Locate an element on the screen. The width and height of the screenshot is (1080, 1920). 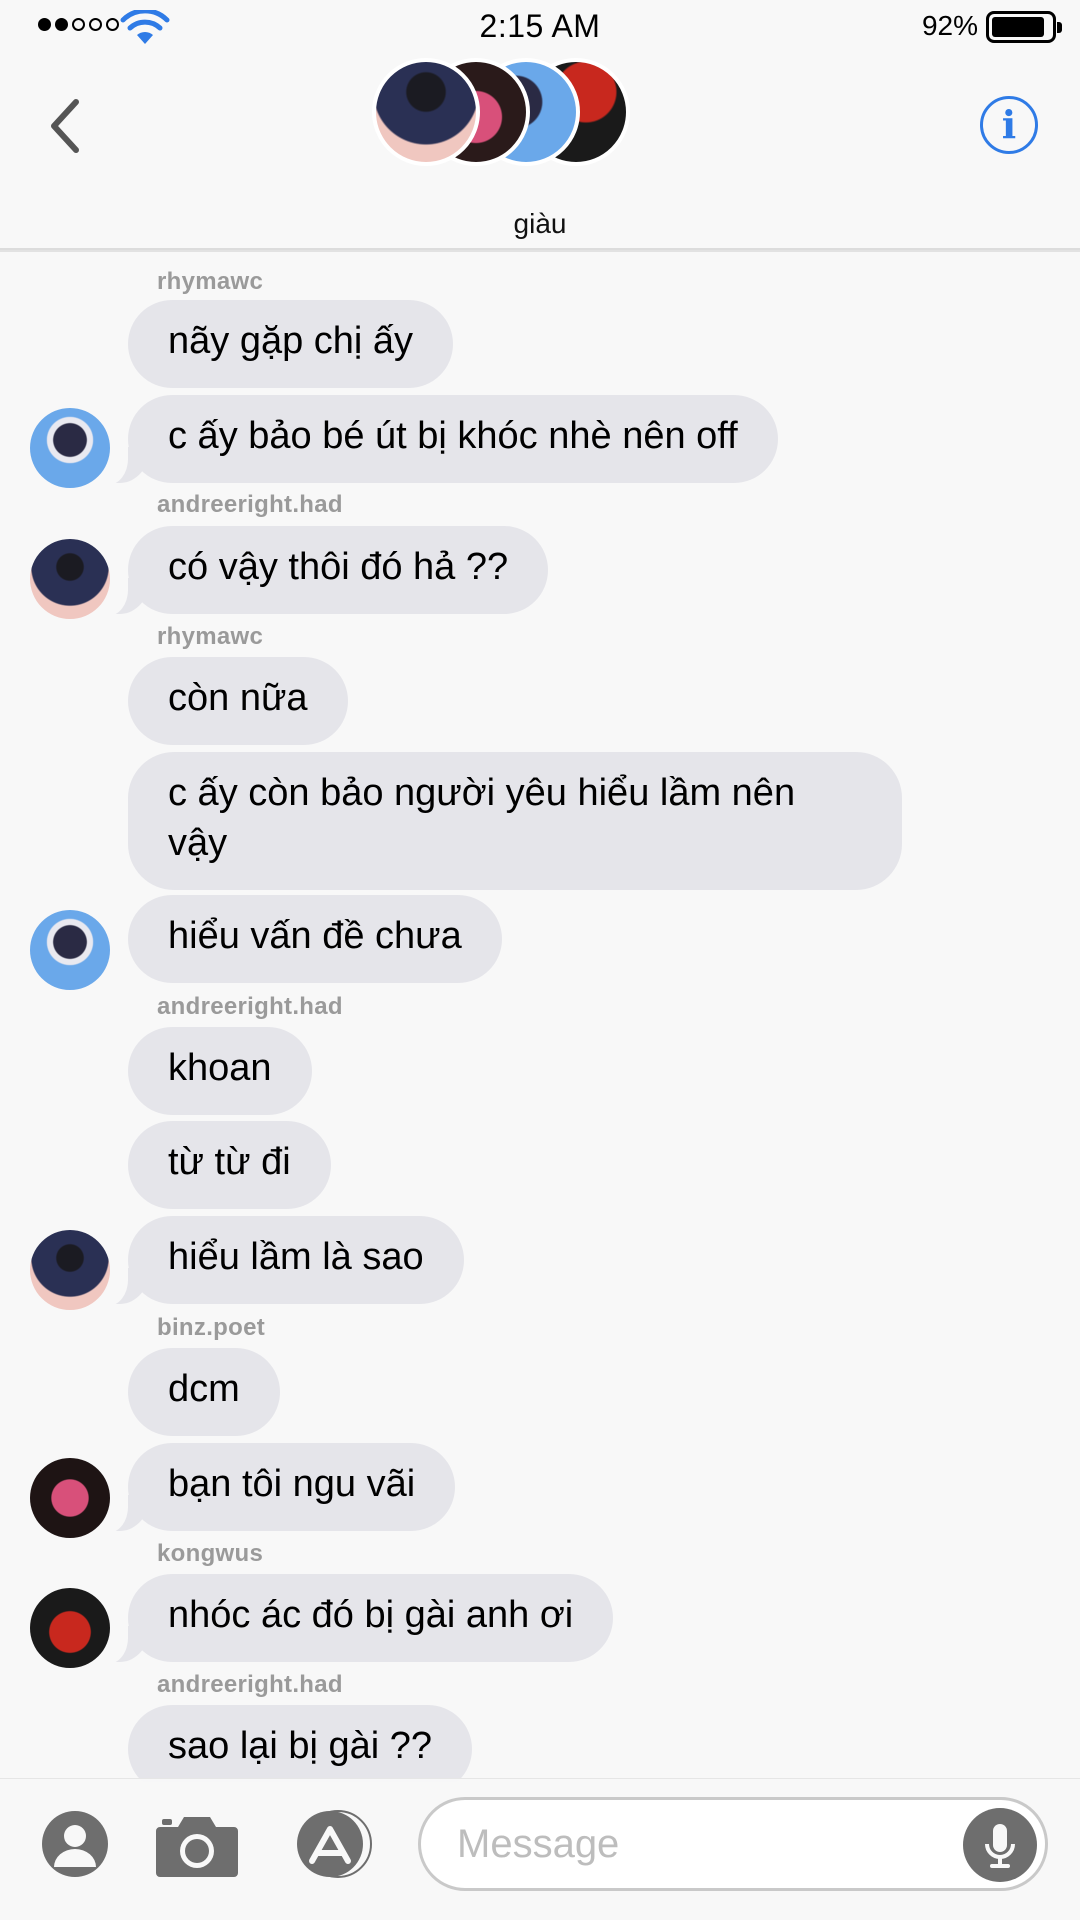
camera-icon is located at coordinates (197, 1844).